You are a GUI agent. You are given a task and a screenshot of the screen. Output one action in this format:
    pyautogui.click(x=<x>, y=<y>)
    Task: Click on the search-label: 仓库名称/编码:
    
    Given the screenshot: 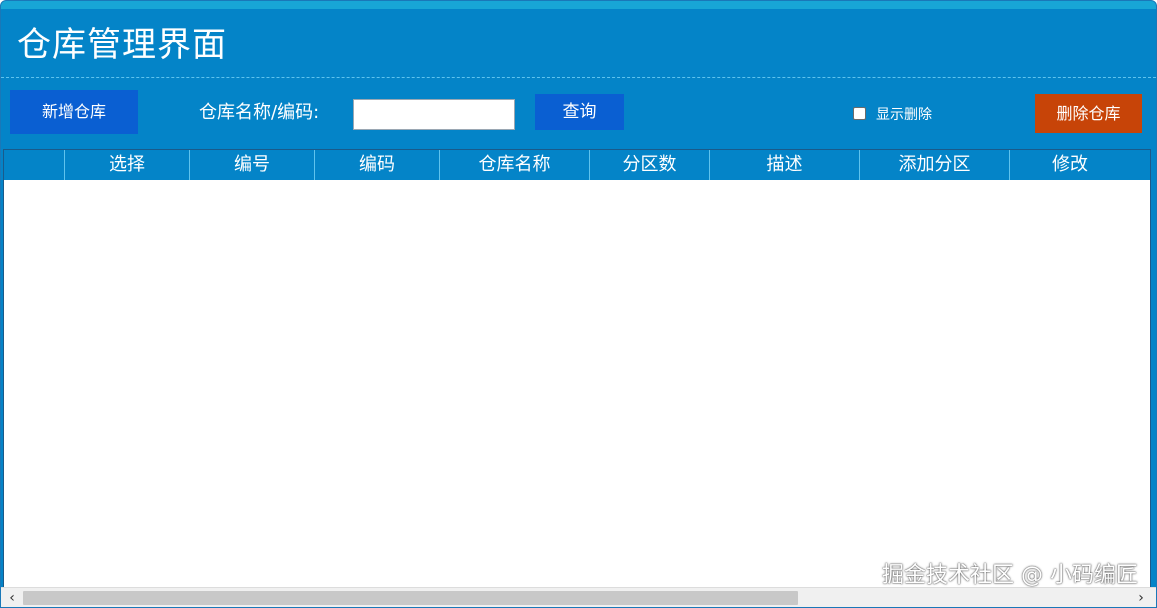 What is the action you would take?
    pyautogui.click(x=259, y=112)
    